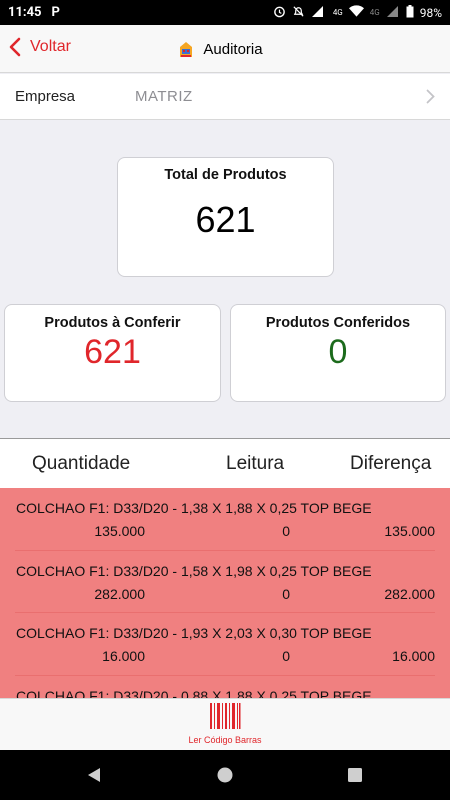  What do you see at coordinates (298, 13) in the screenshot?
I see `mute-icon` at bounding box center [298, 13].